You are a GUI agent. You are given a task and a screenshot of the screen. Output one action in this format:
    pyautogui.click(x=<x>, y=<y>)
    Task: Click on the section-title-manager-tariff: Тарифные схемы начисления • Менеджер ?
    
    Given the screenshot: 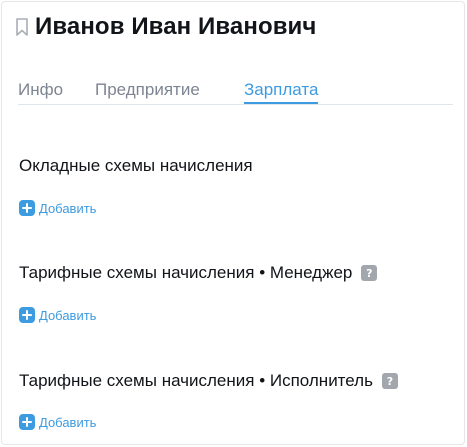 What is the action you would take?
    pyautogui.click(x=198, y=273)
    